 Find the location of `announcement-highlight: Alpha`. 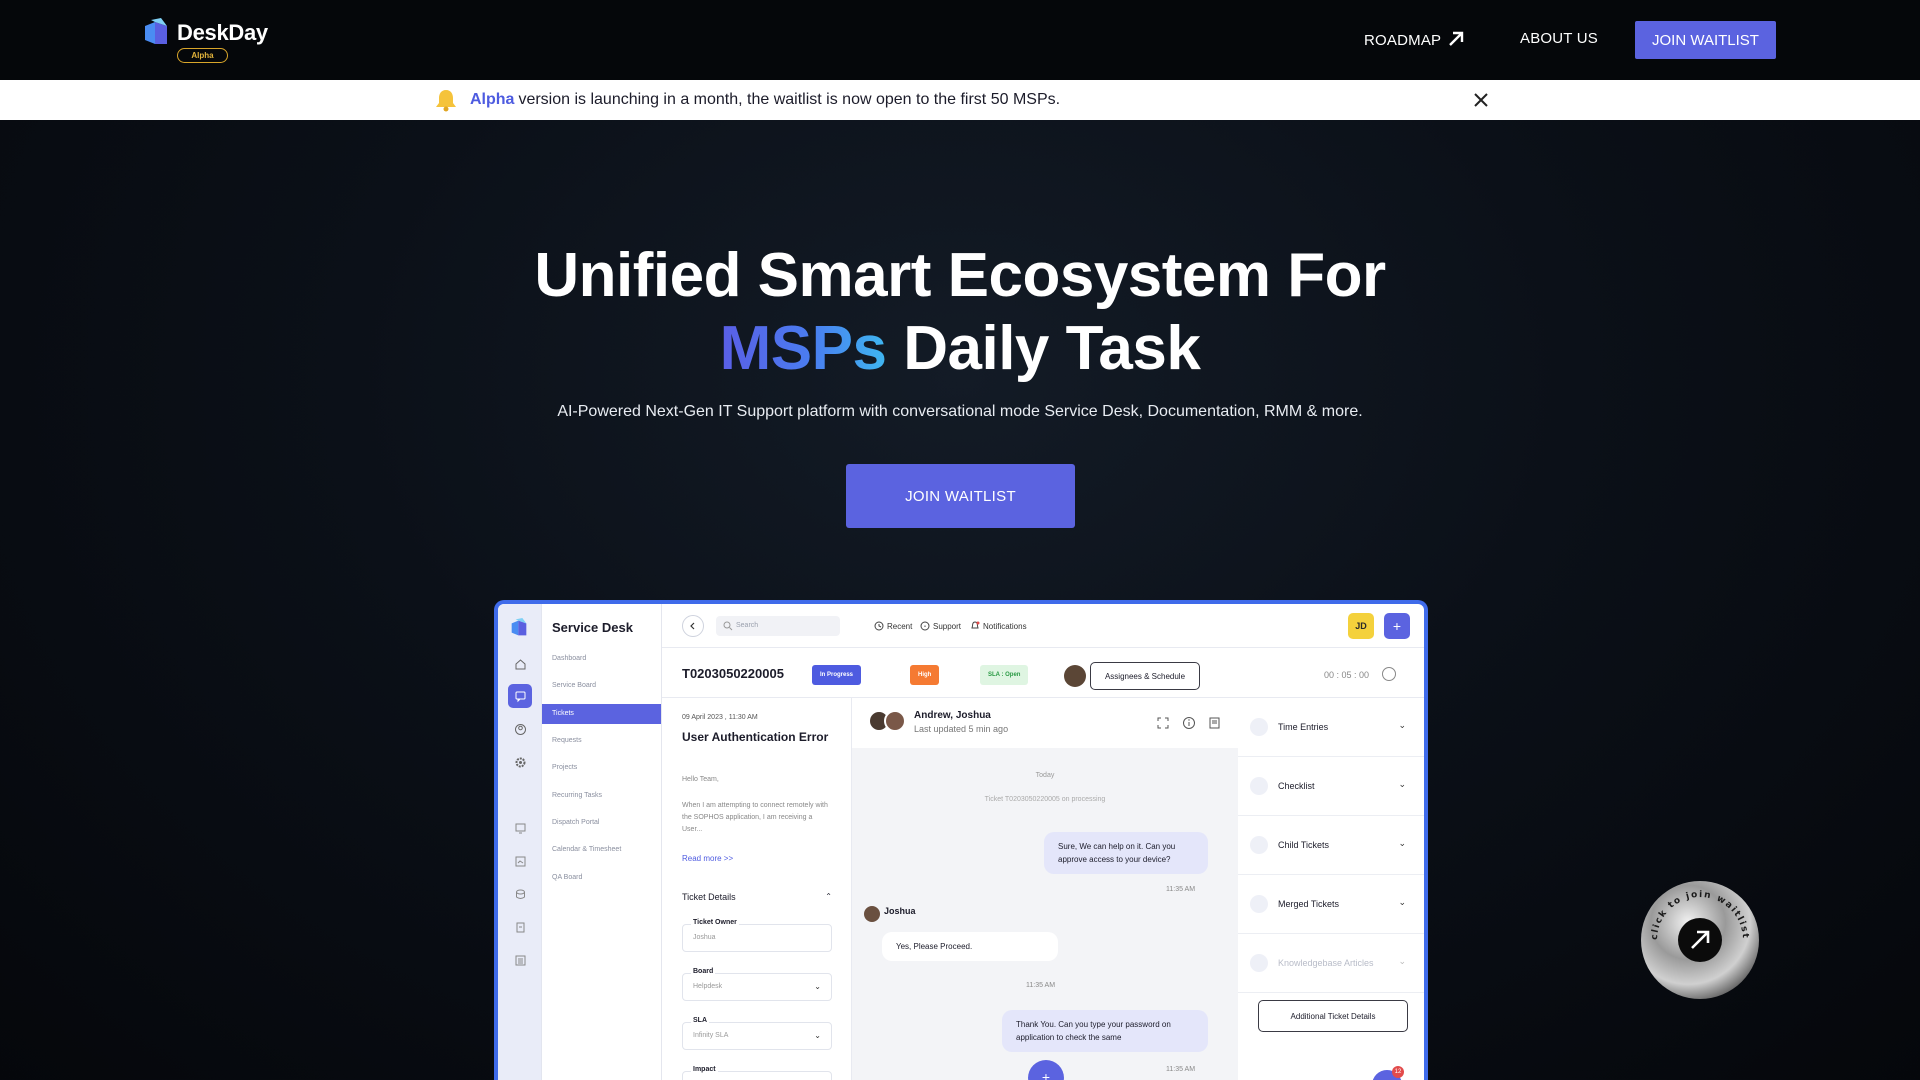

announcement-highlight: Alpha is located at coordinates (492, 99).